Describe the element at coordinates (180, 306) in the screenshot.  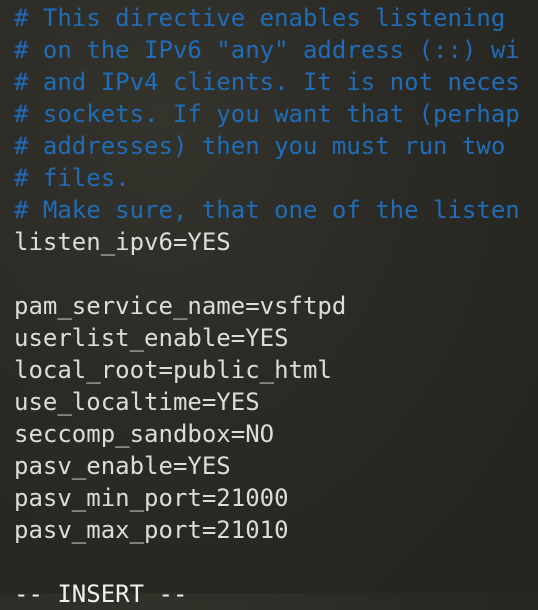
I see `config-line: pam_service_name=vsftpd` at that location.